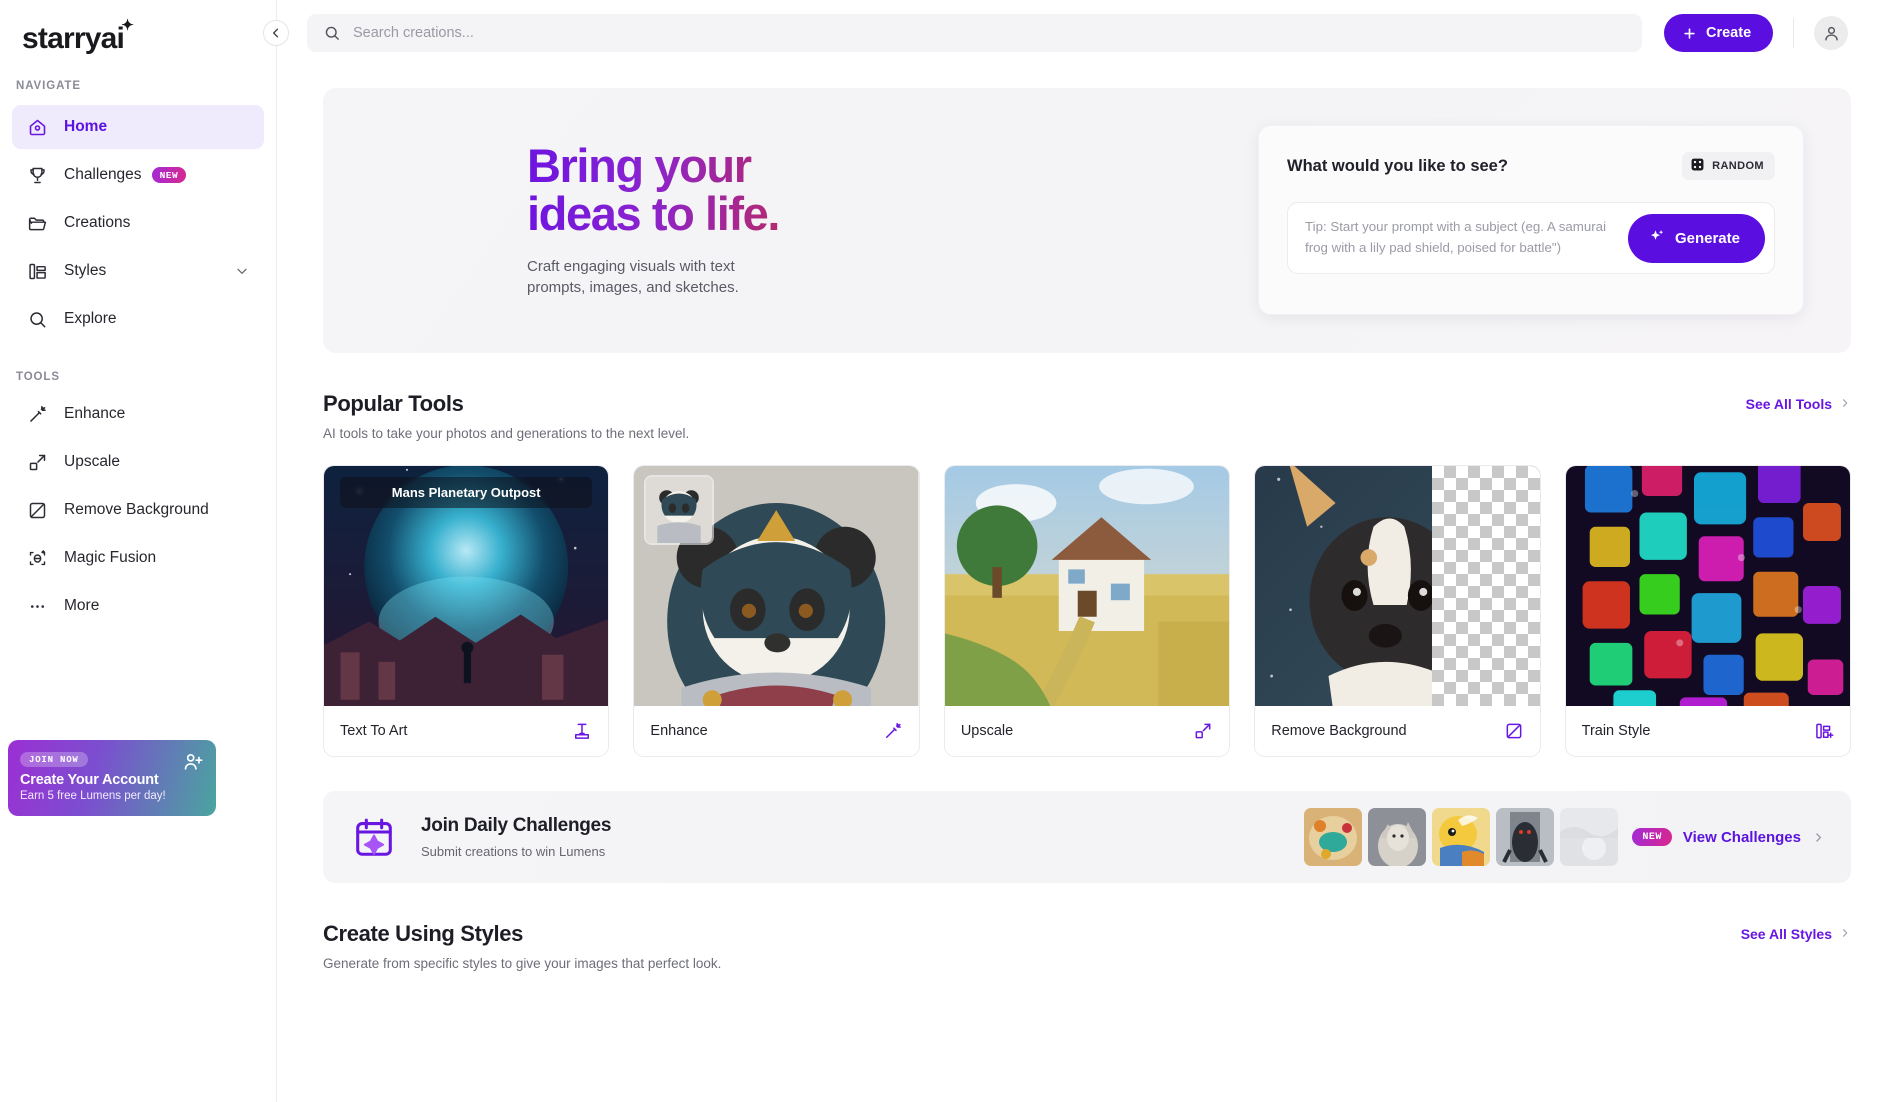  Describe the element at coordinates (138, 414) in the screenshot. I see `sidebar-item-enhance: Enhance` at that location.